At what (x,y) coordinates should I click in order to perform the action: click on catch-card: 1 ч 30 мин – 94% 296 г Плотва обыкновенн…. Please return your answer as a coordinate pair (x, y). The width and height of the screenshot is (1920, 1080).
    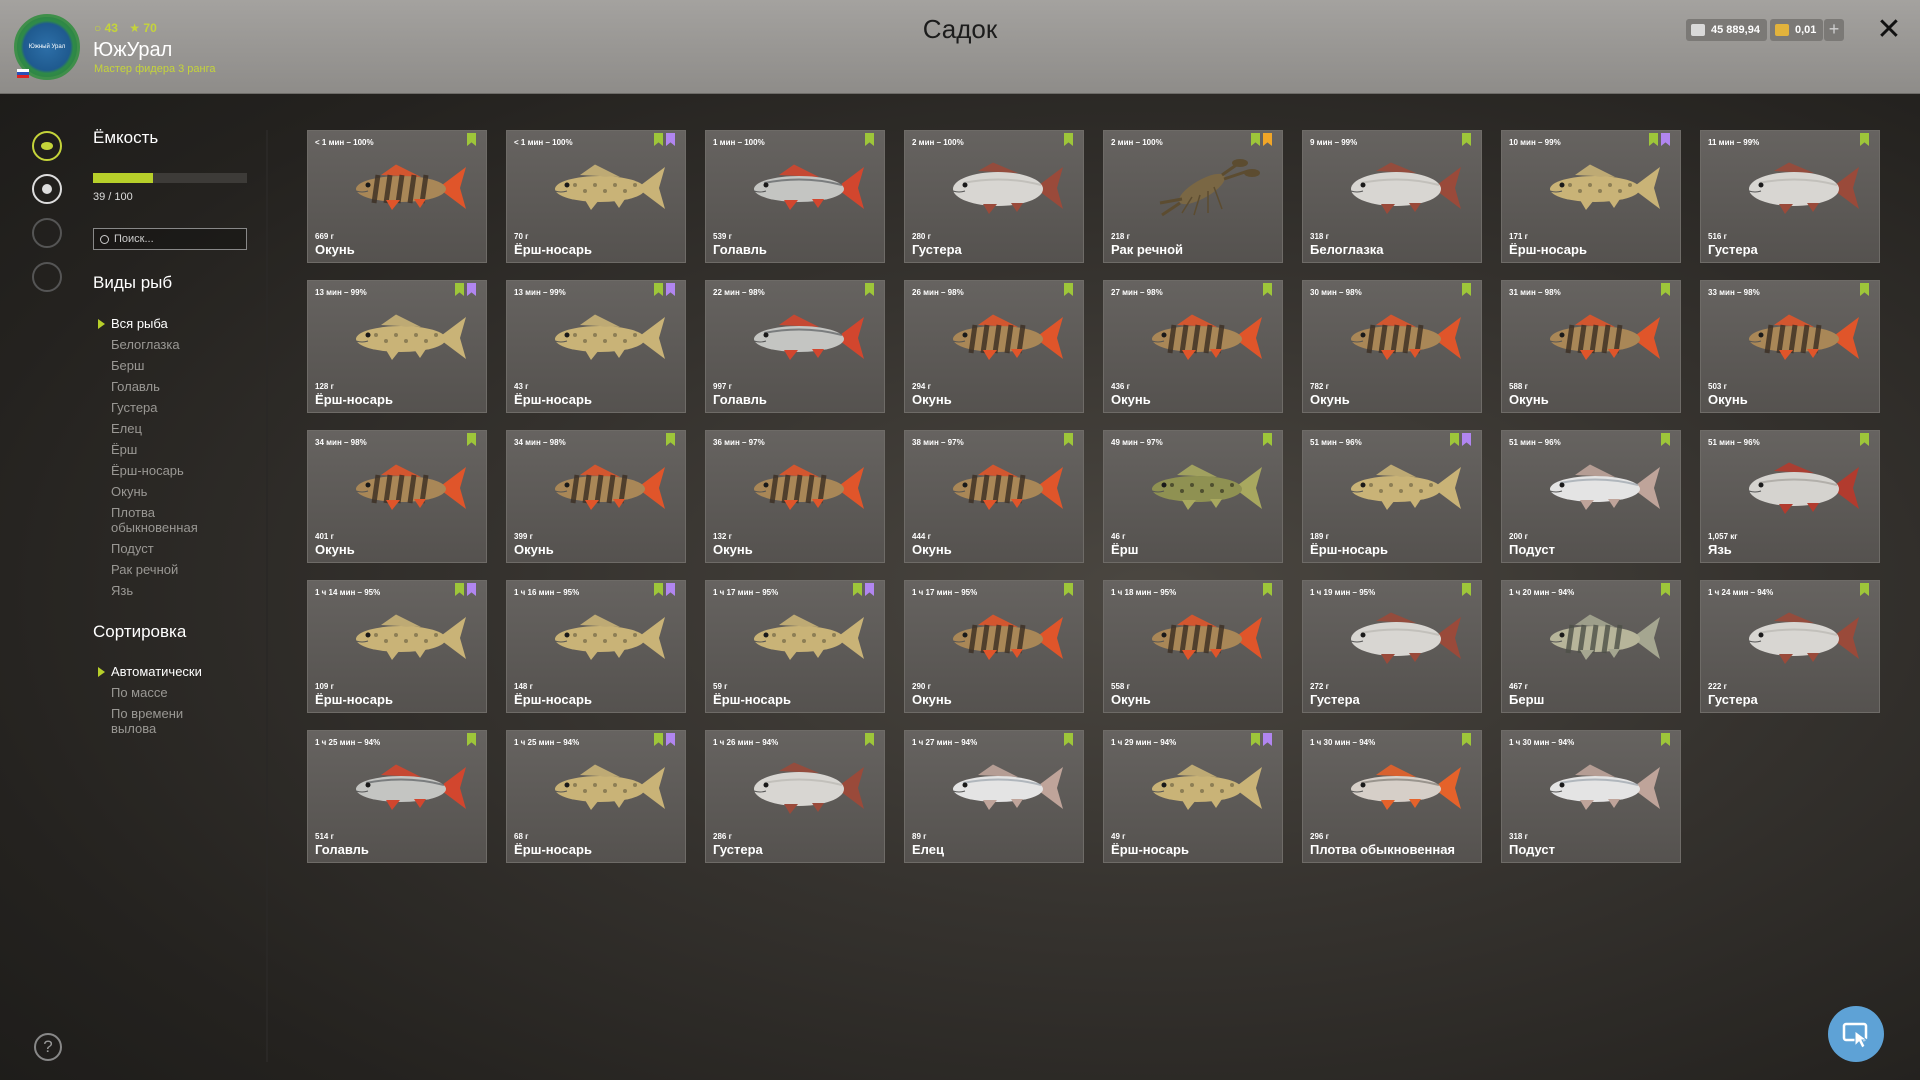
    Looking at the image, I should click on (1392, 796).